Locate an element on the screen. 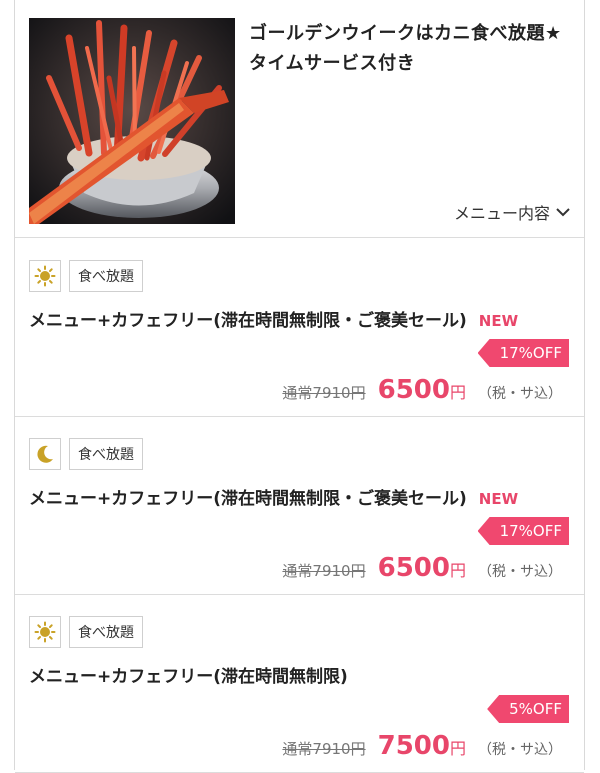 This screenshot has height=773, width=600. moon-icon is located at coordinates (45, 454).